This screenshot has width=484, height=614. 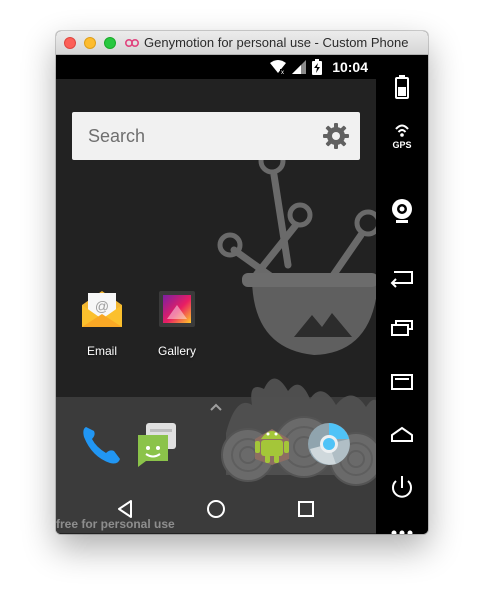 I want to click on app-label-gallery: Gallery, so click(x=176, y=351).